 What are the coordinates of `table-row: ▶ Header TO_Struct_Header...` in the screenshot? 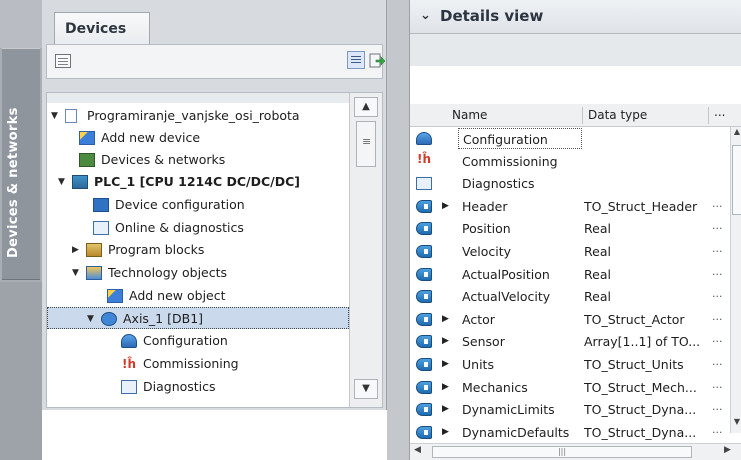 It's located at (570, 206).